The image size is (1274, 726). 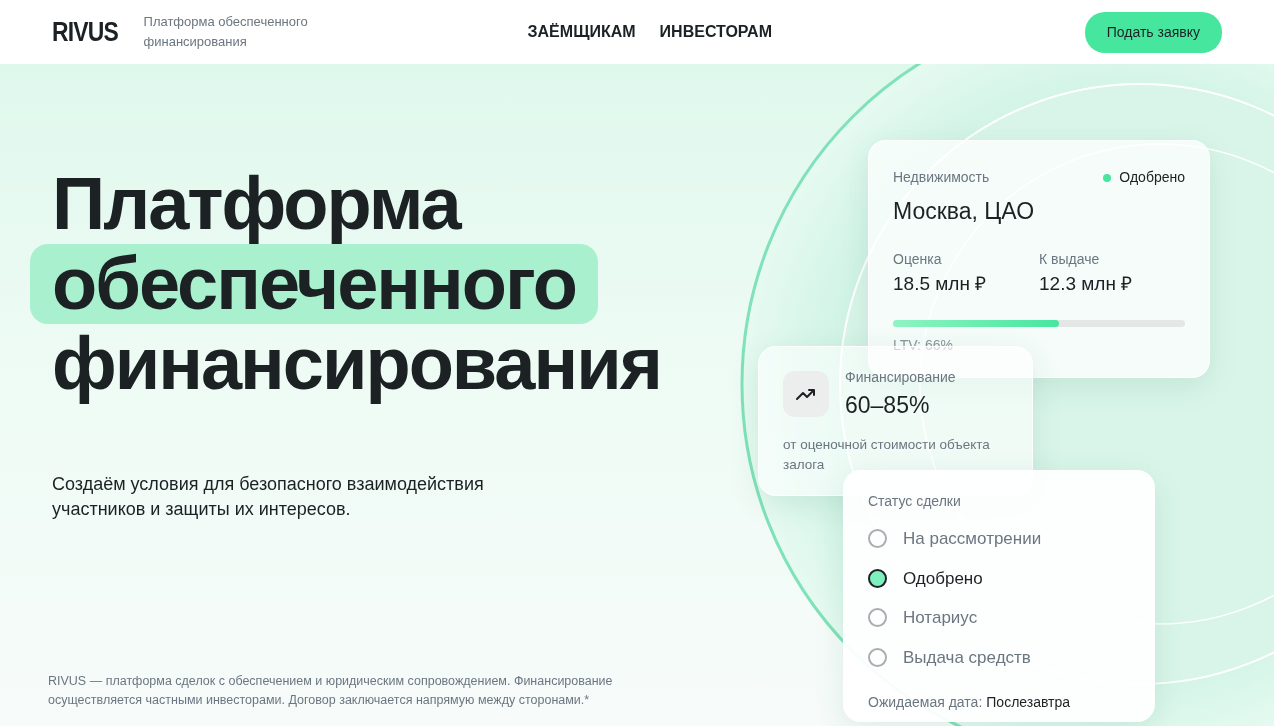 I want to click on tagline: Платформа обеспеченного финансирования, so click(x=226, y=32).